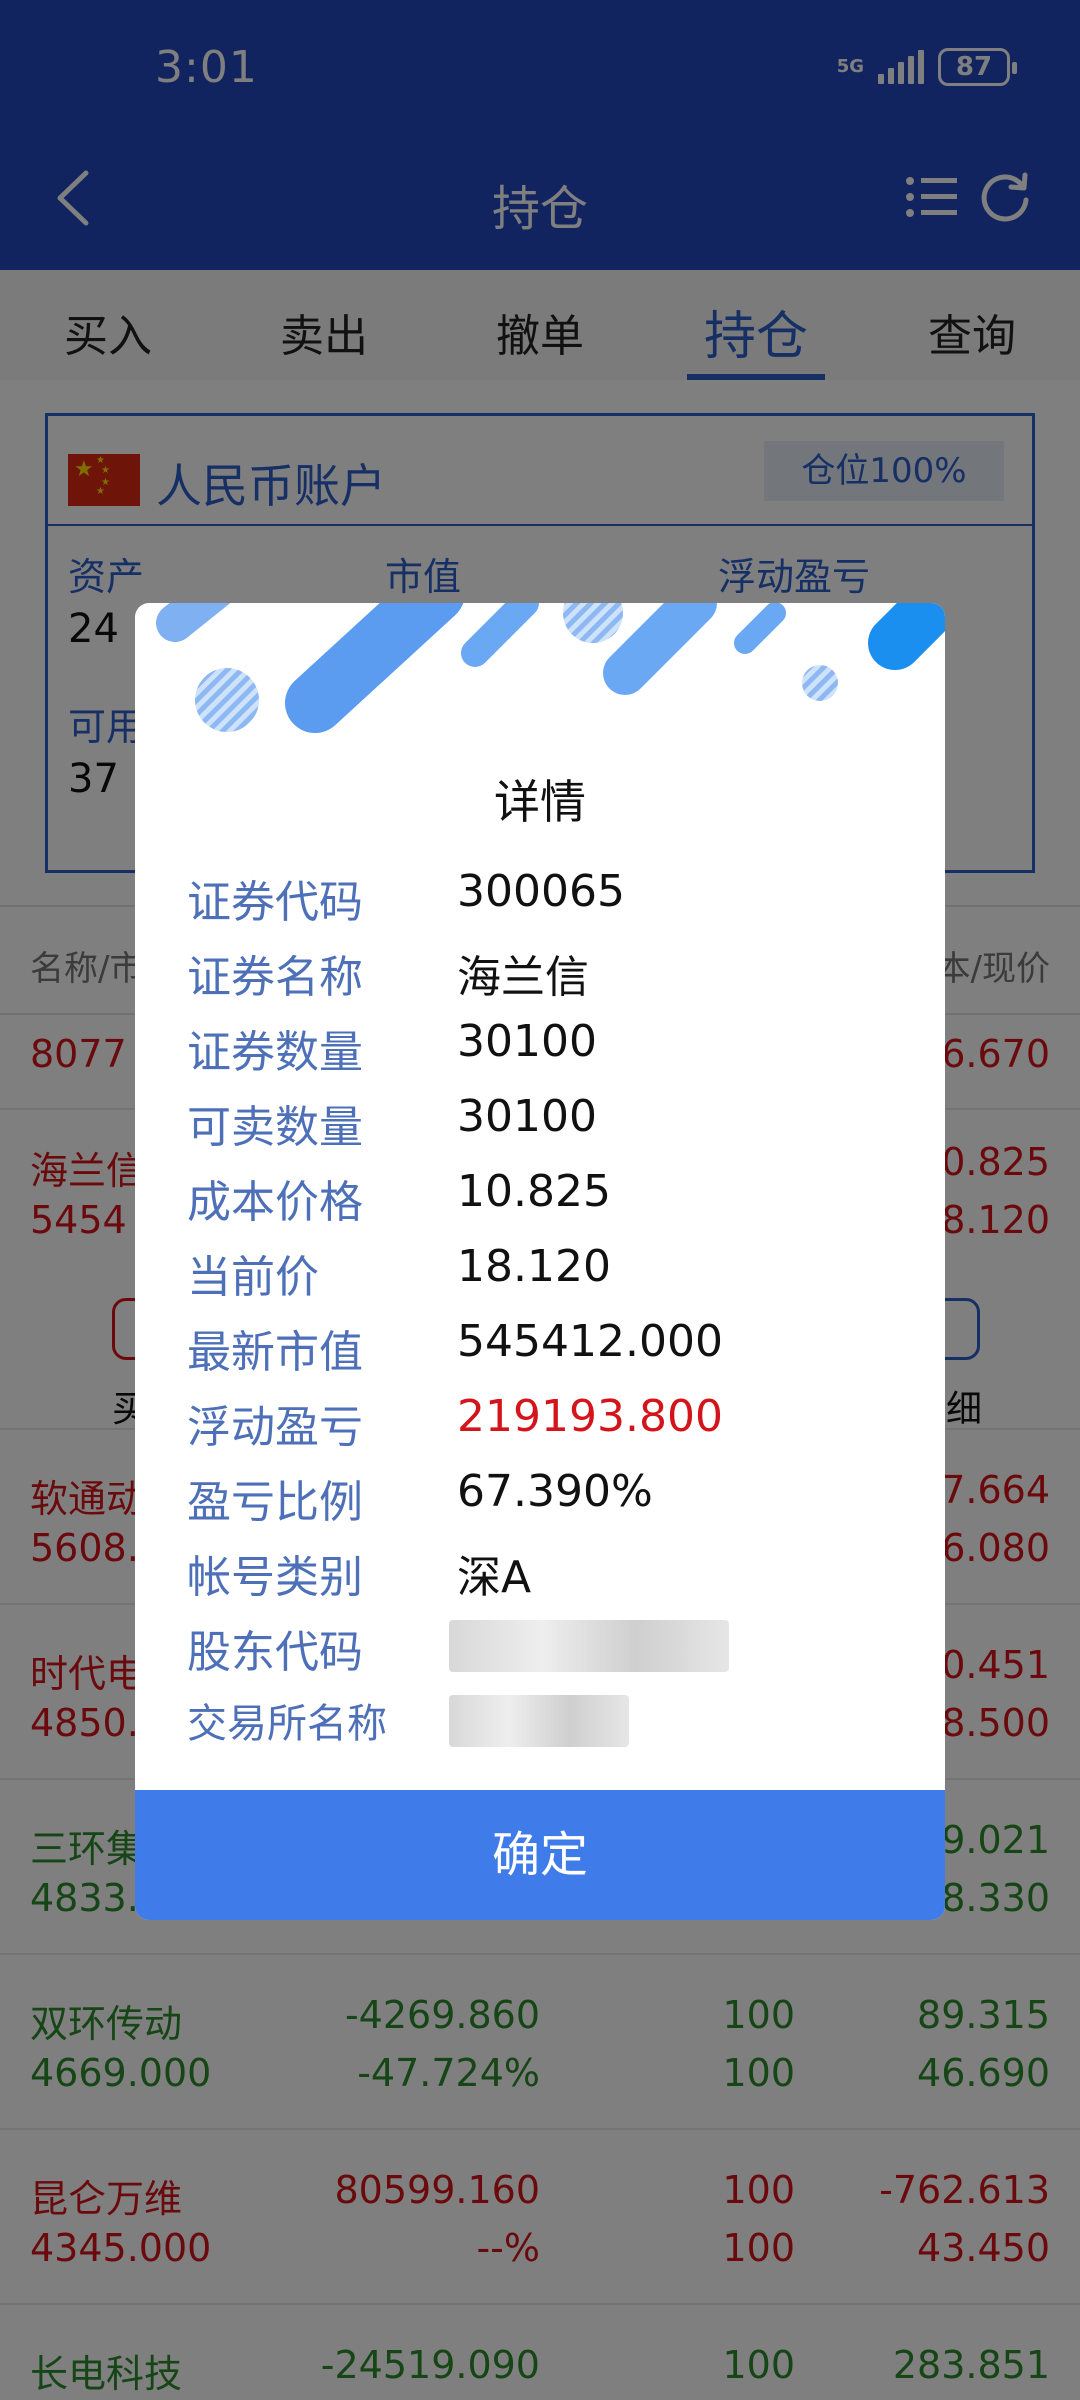 This screenshot has height=2400, width=1080. I want to click on detail-label: 可卖数量, so click(275, 1127).